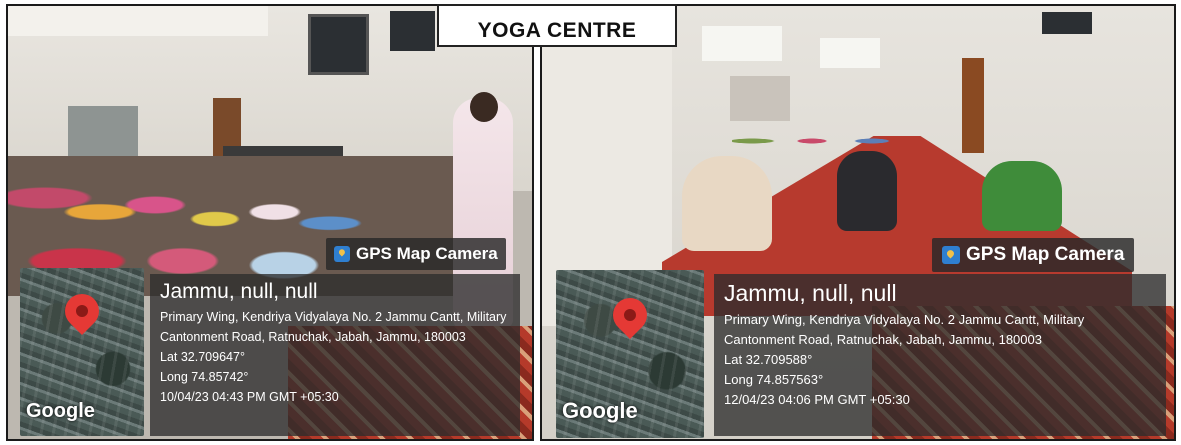 This screenshot has height=445, width=1181. I want to click on gps-badge-right: GPS Map Camera, so click(1033, 255).